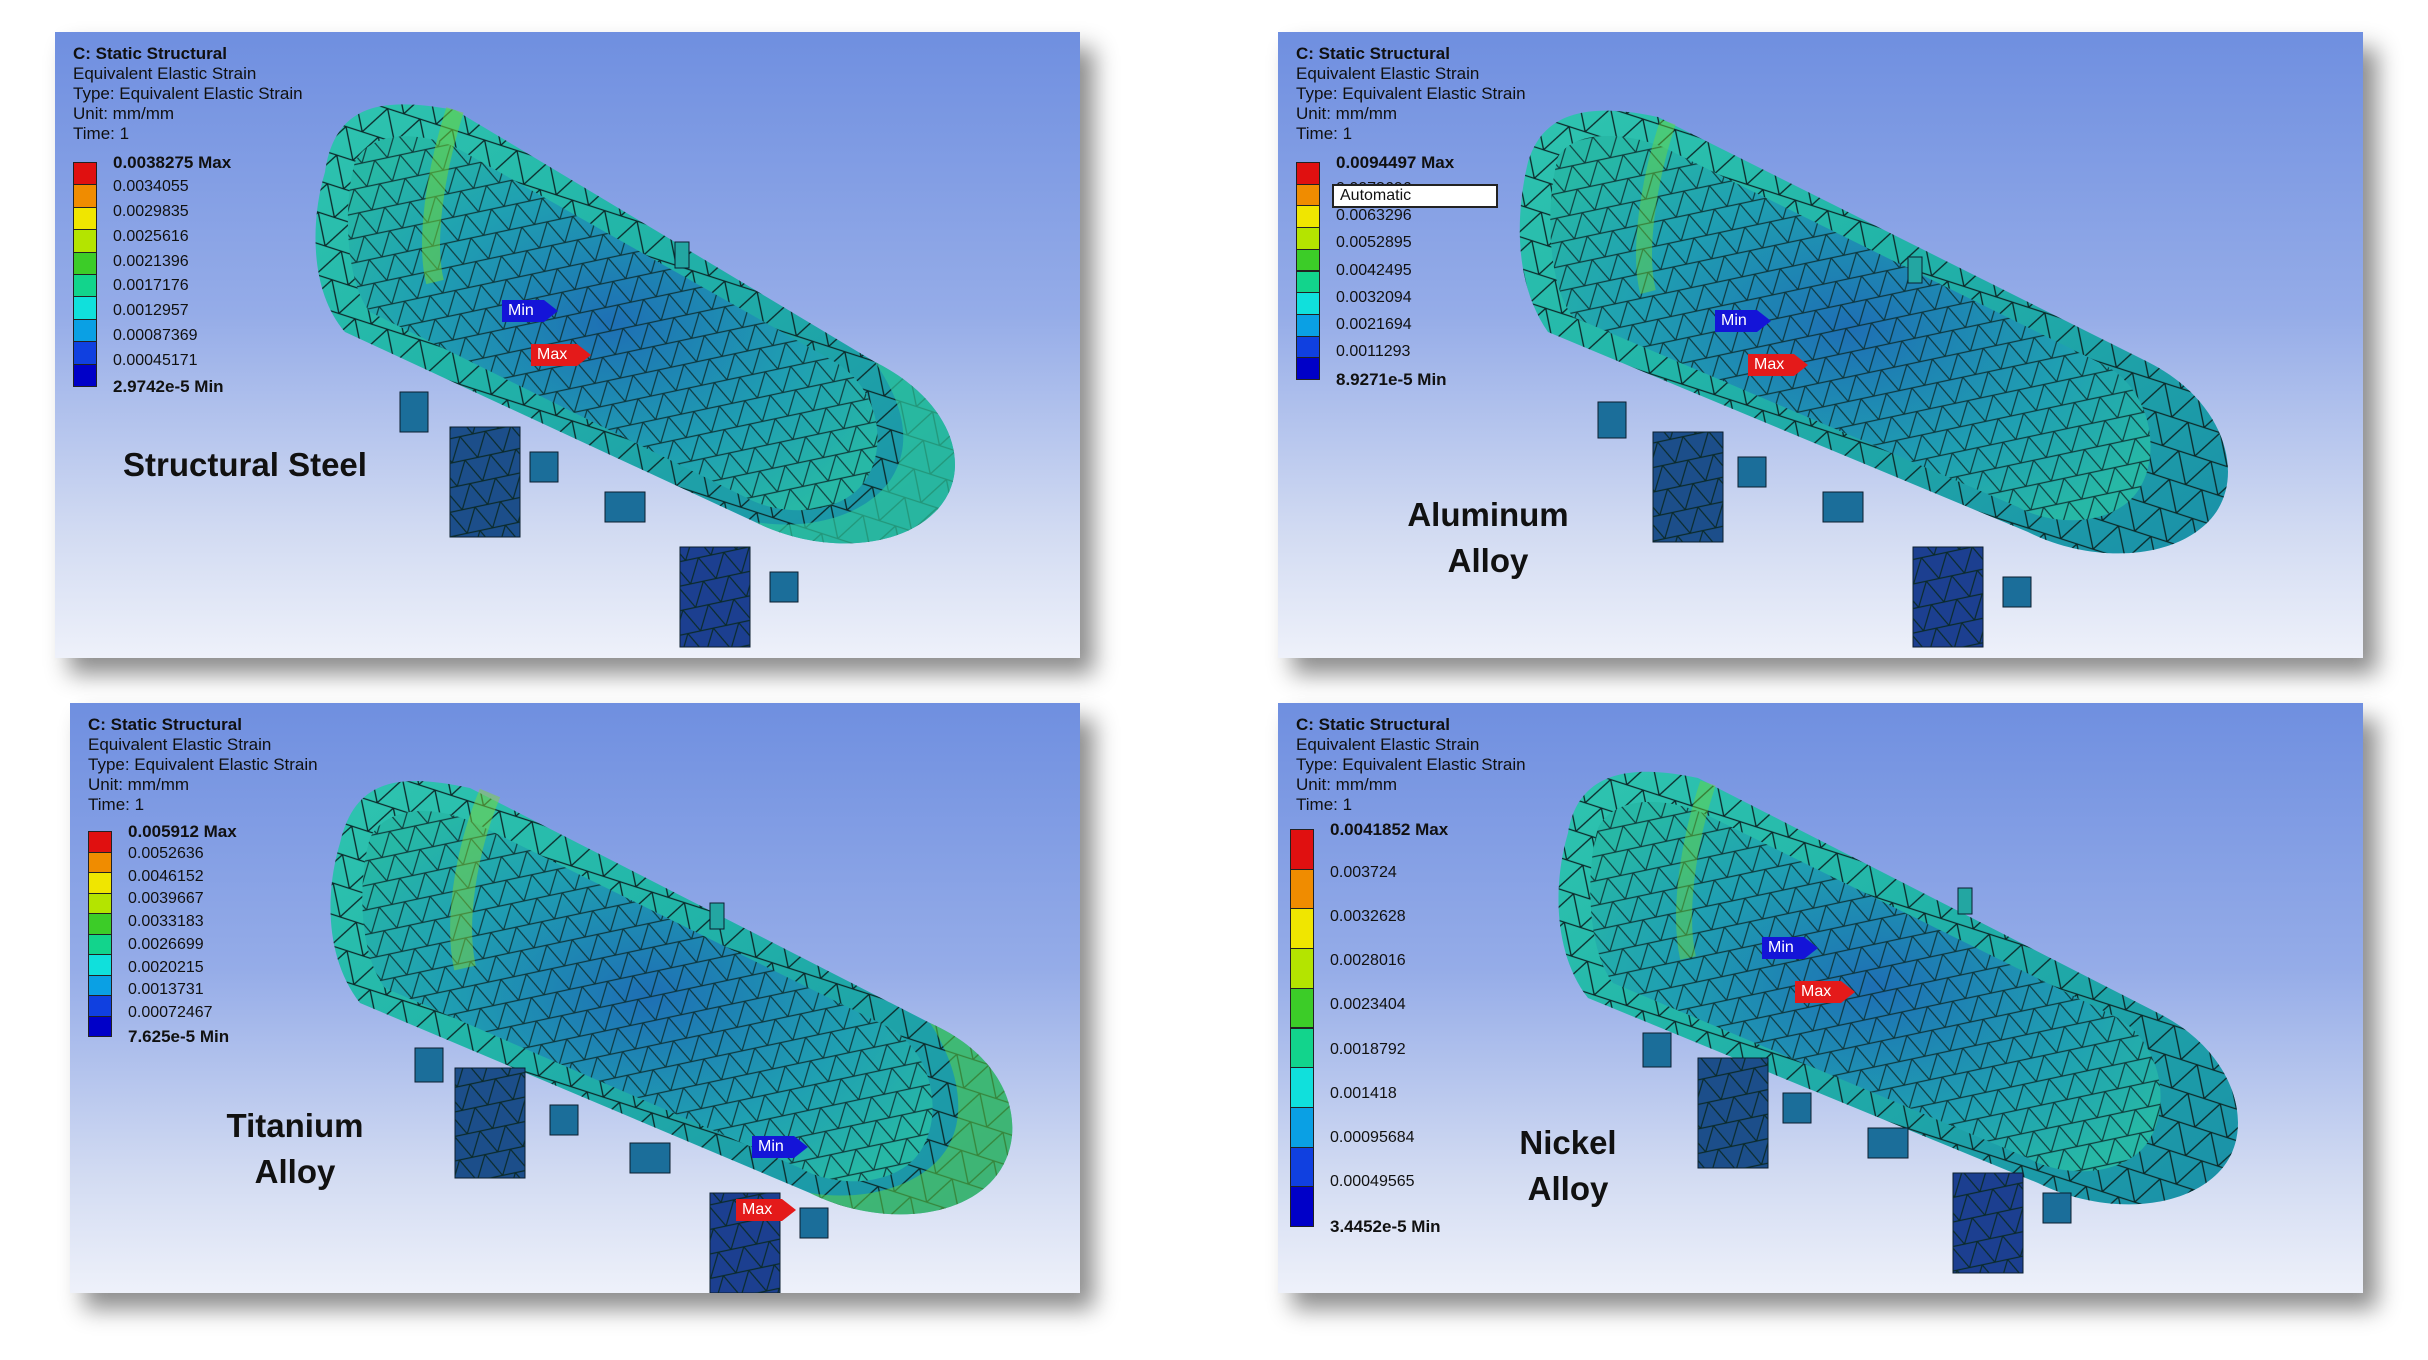 The width and height of the screenshot is (2428, 1360). What do you see at coordinates (1568, 1166) in the screenshot?
I see `material-label: Nickel Alloy` at bounding box center [1568, 1166].